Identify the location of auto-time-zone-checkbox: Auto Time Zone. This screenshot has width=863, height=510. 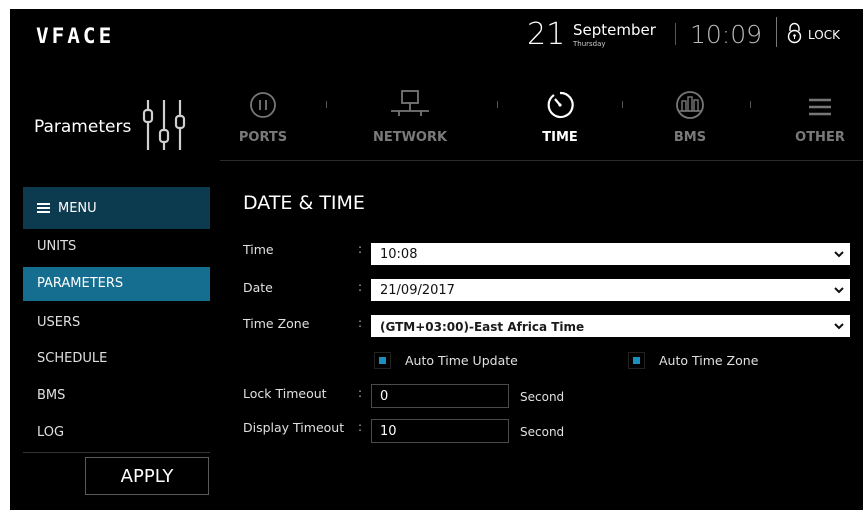
(693, 360).